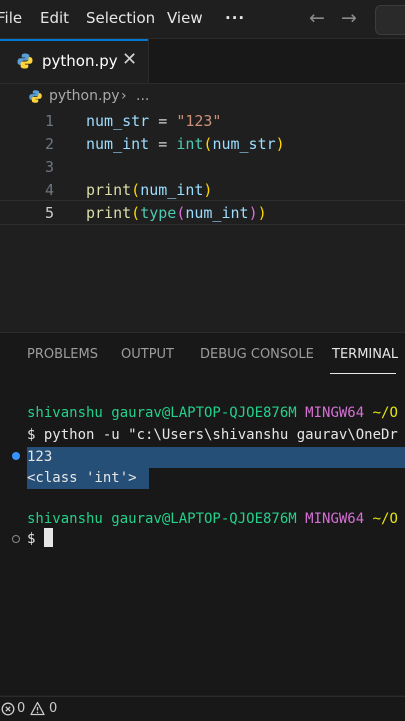 This screenshot has width=405, height=721. Describe the element at coordinates (48, 537) in the screenshot. I see `terminal-cursor` at that location.